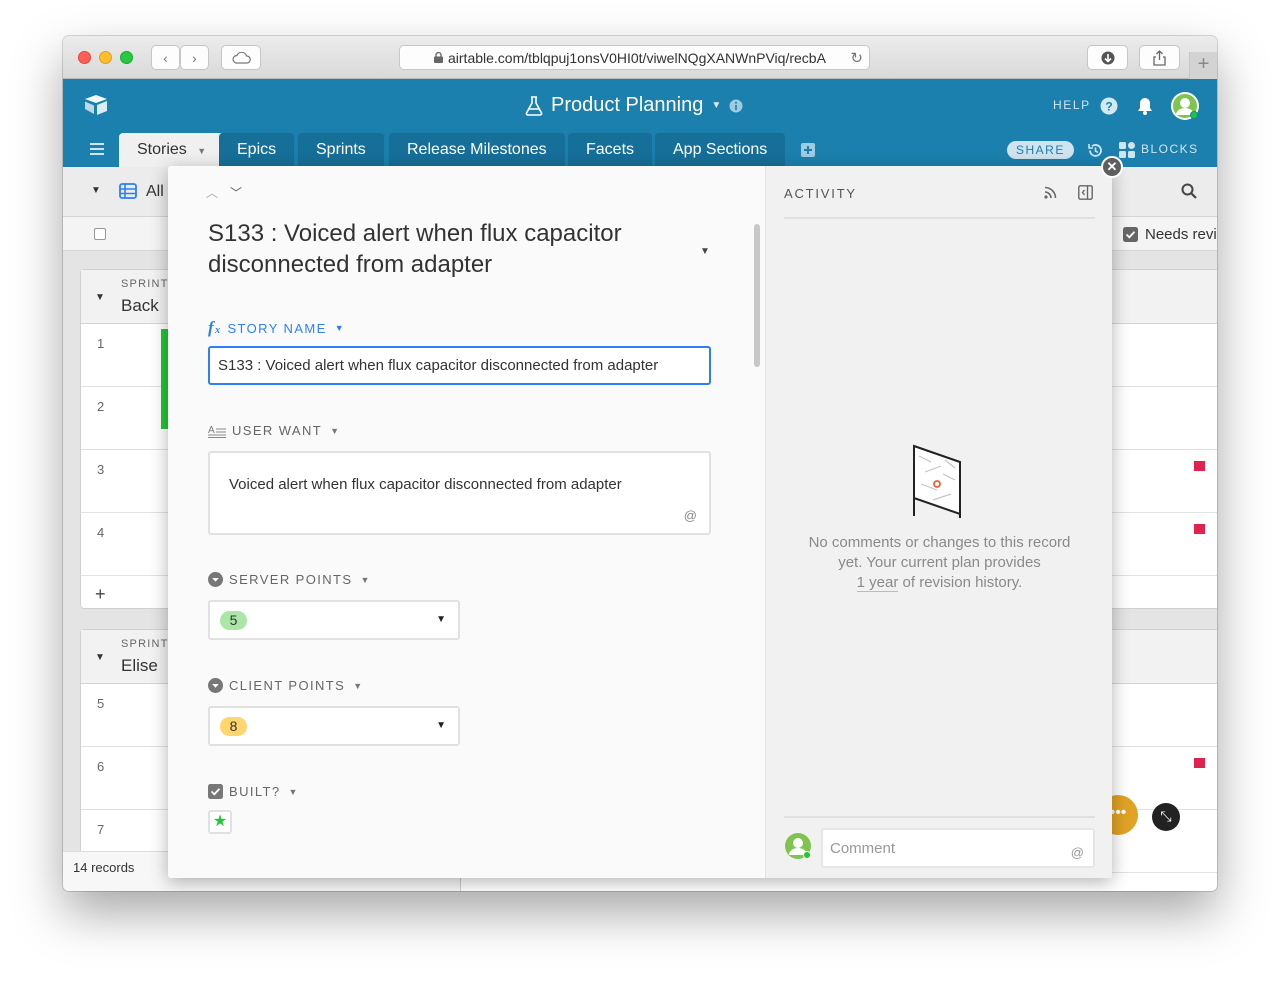 The width and height of the screenshot is (1280, 982). I want to click on app-header: Product Planning ▼ HELP ?, so click(640, 106).